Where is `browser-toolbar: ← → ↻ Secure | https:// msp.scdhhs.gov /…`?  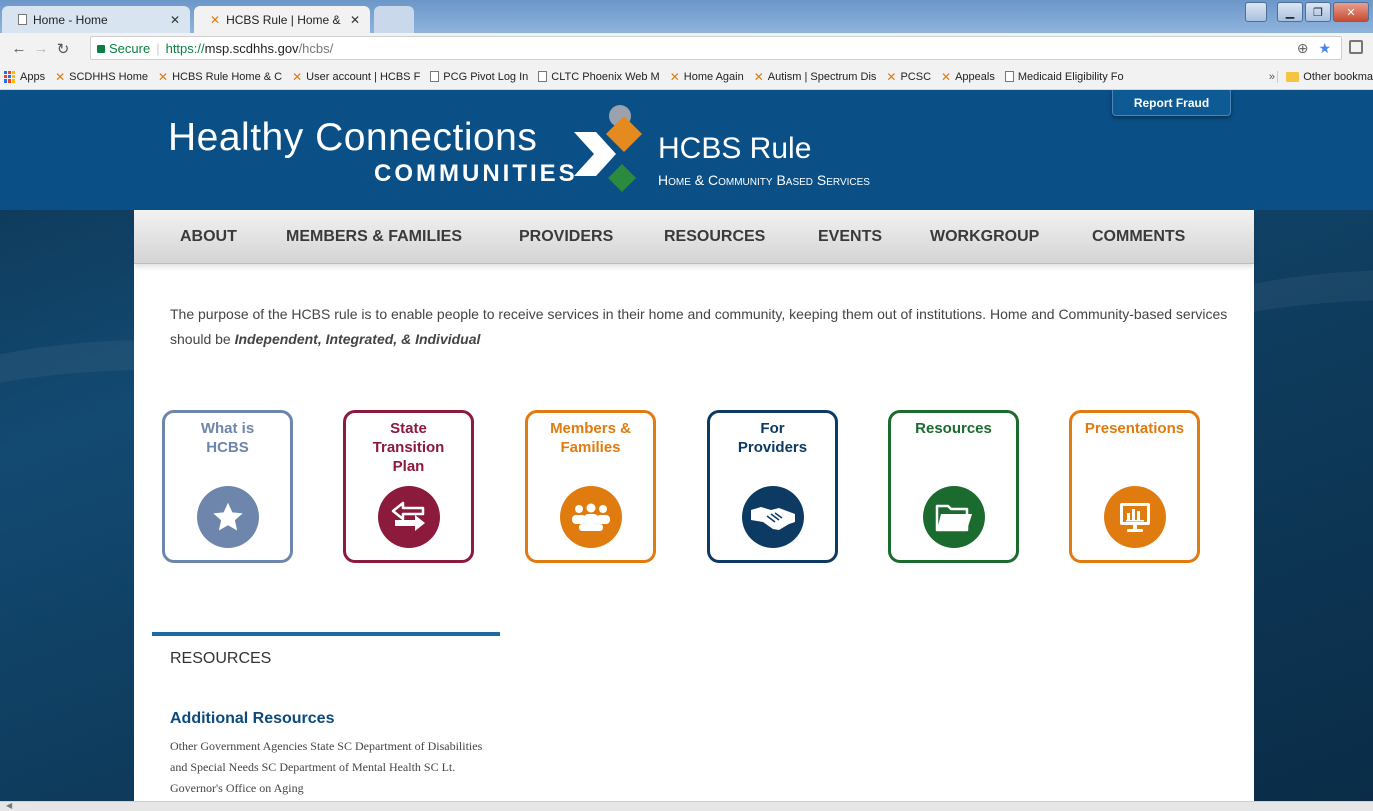 browser-toolbar: ← → ↻ Secure | https:// msp.scdhhs.gov /… is located at coordinates (686, 48).